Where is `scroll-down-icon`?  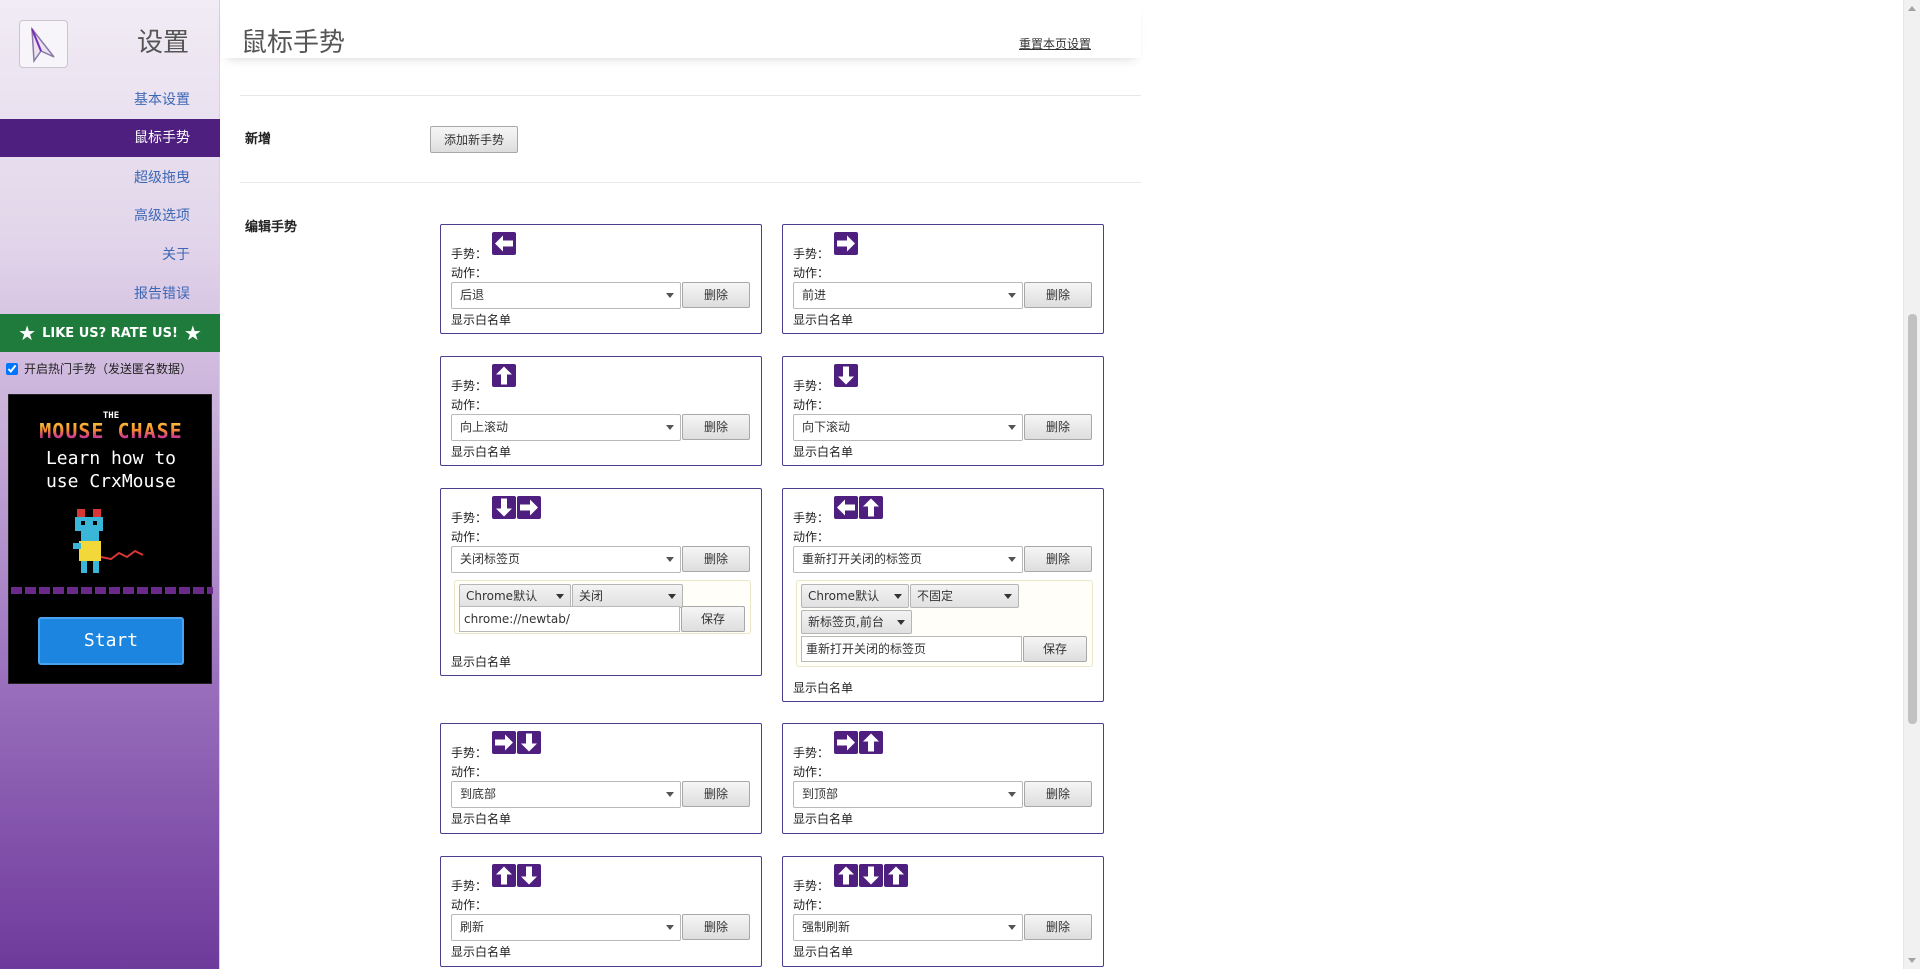
scroll-down-icon is located at coordinates (1912, 960).